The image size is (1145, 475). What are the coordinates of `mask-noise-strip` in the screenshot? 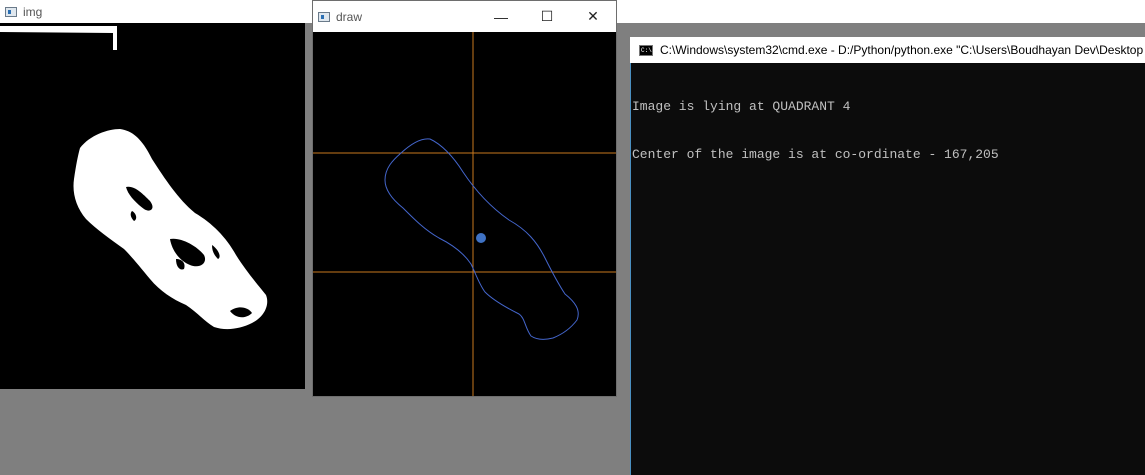 It's located at (58, 38).